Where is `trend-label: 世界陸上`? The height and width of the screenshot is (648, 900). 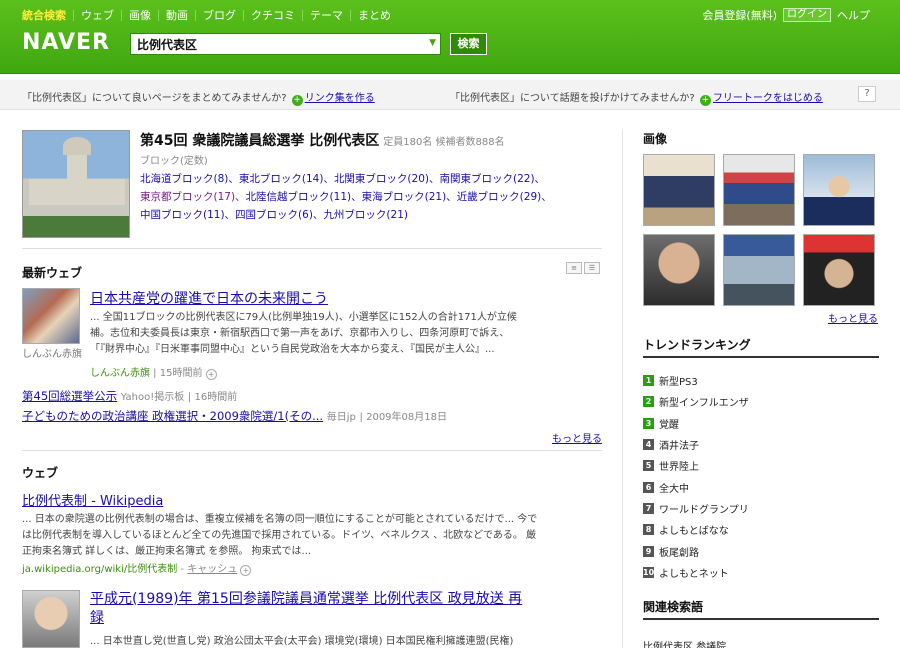 trend-label: 世界陸上 is located at coordinates (679, 465).